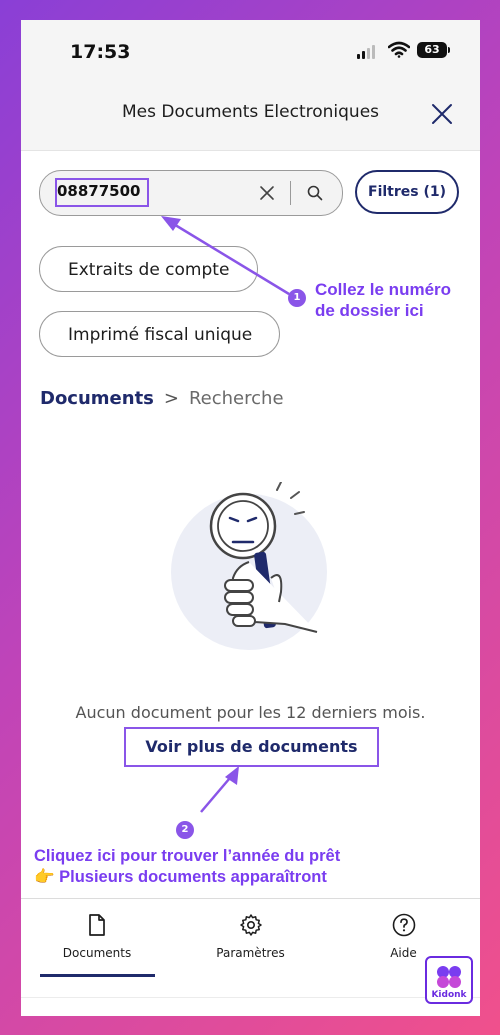 Image resolution: width=500 pixels, height=1035 pixels. Describe the element at coordinates (250, 953) in the screenshot. I see `tab-settings-label: Paramètres` at that location.